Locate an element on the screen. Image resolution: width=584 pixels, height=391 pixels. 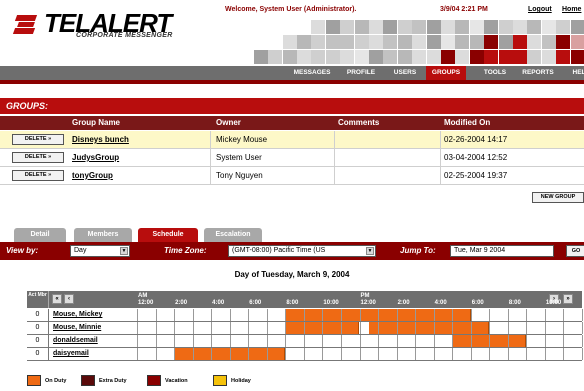
nav-item-users: USERS is located at coordinates (405, 73).